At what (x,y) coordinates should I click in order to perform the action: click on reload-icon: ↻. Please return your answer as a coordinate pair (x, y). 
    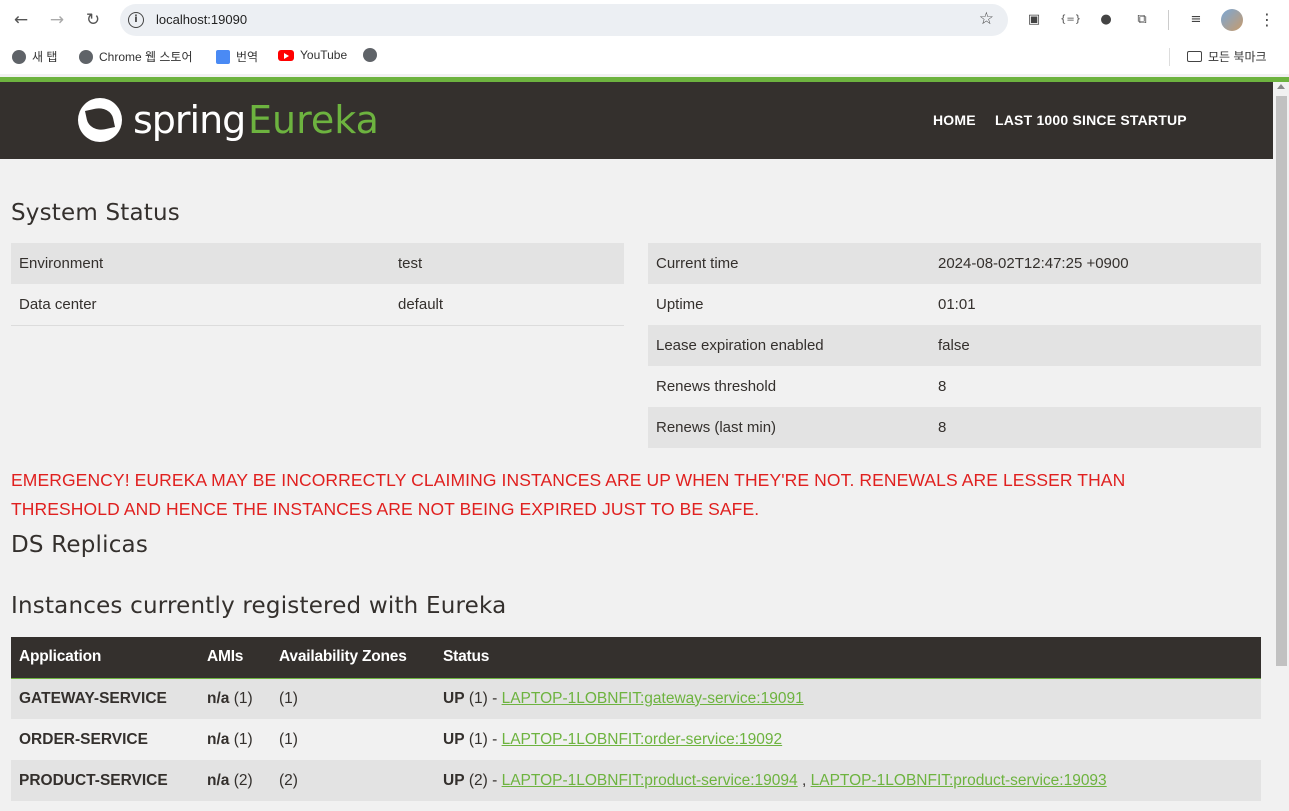
    Looking at the image, I should click on (93, 20).